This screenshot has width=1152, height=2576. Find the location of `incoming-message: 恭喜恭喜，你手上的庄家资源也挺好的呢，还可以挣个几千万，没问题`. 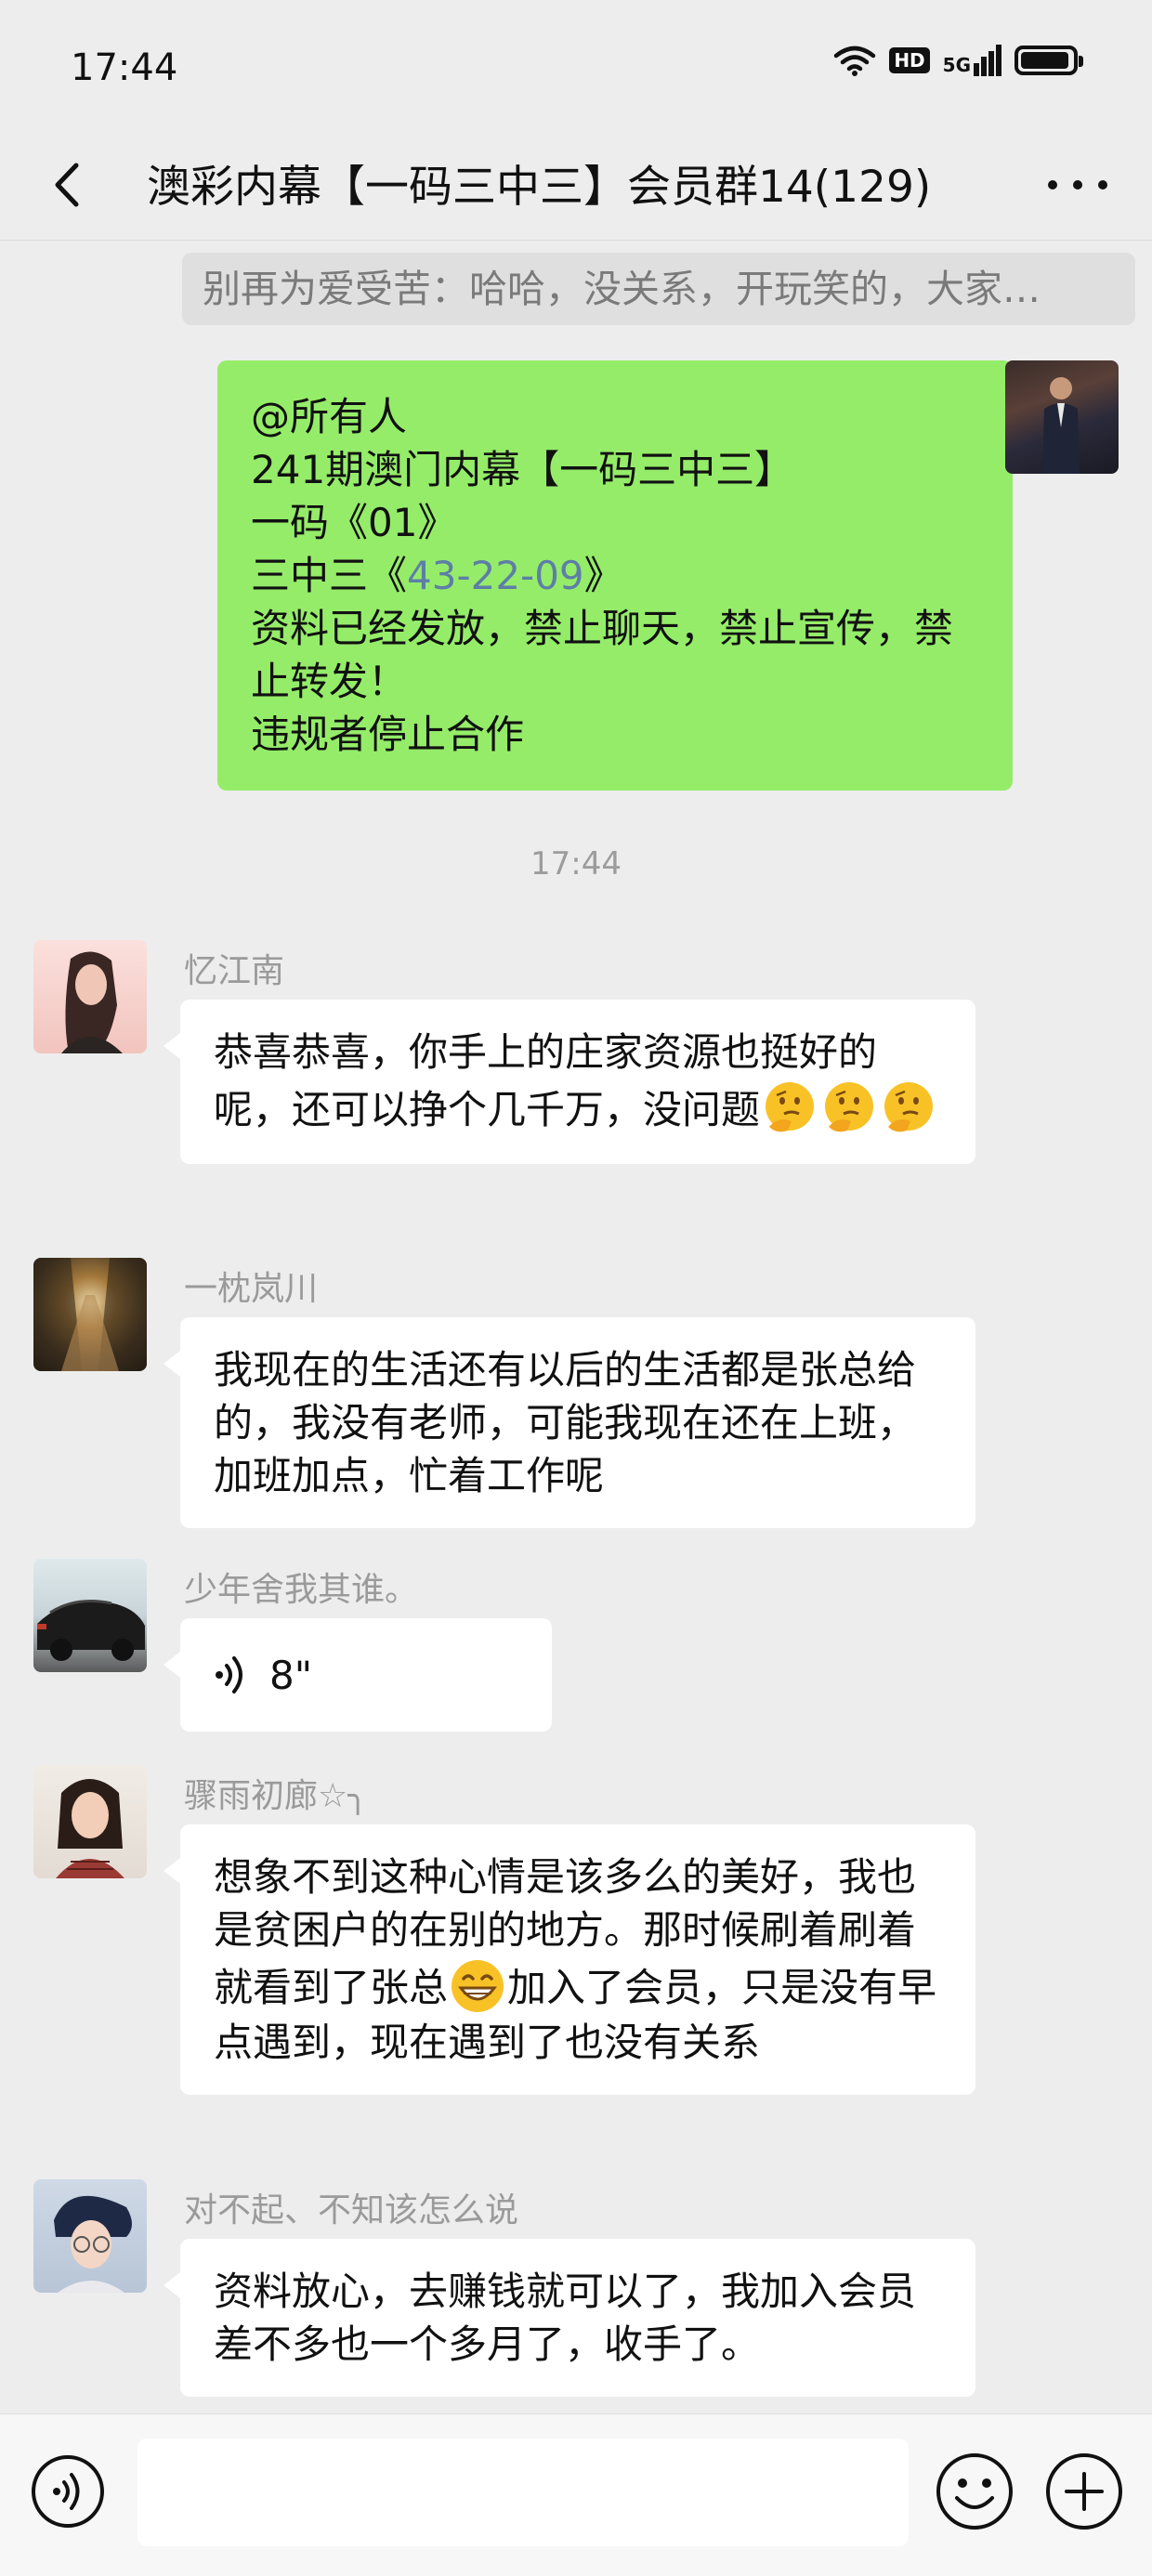

incoming-message: 恭喜恭喜，你手上的庄家资源也挺好的呢，还可以挣个几千万，没问题 is located at coordinates (569, 1082).